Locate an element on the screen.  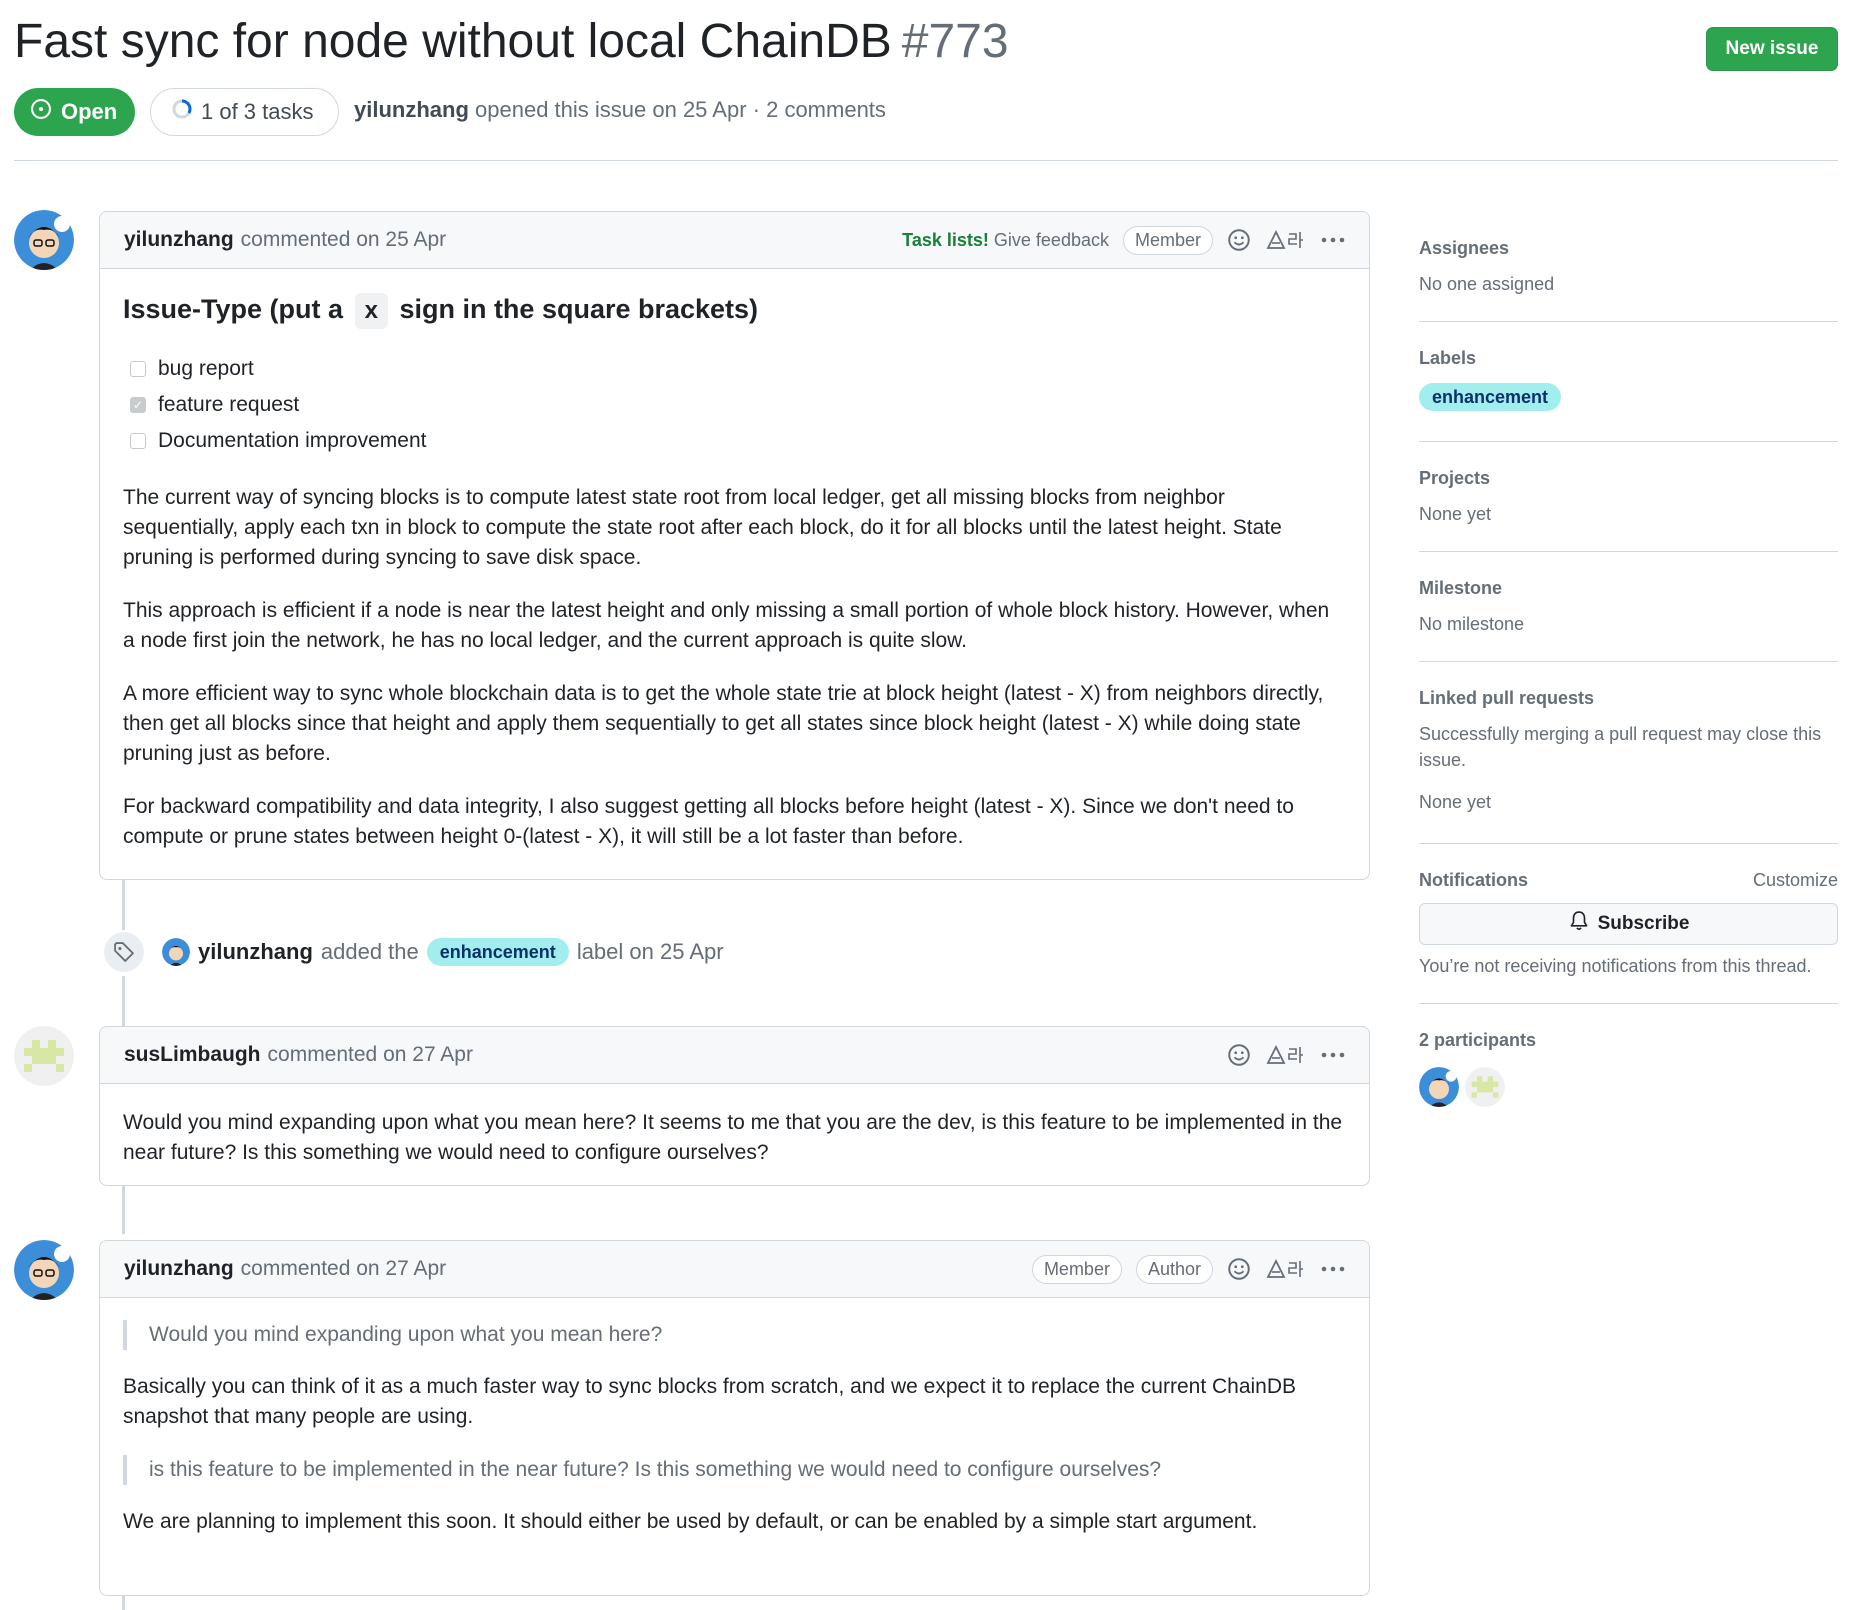
sidebar-labels: Labels enhancement is located at coordinates (1628, 382).